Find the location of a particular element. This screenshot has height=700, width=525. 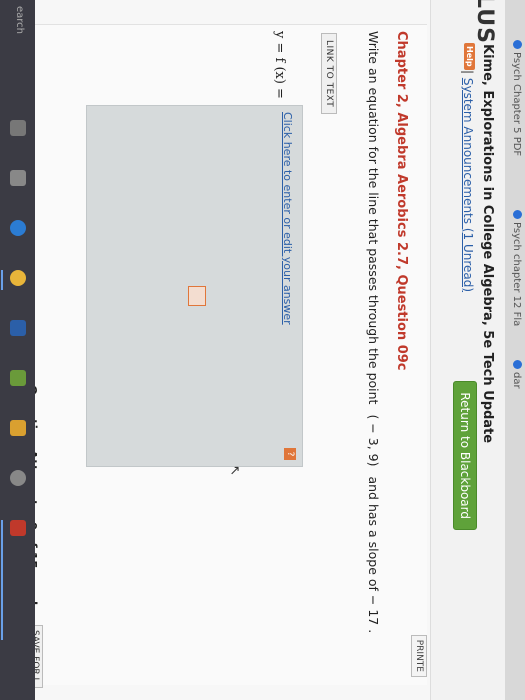

file-explorer-icon is located at coordinates (18, 428).